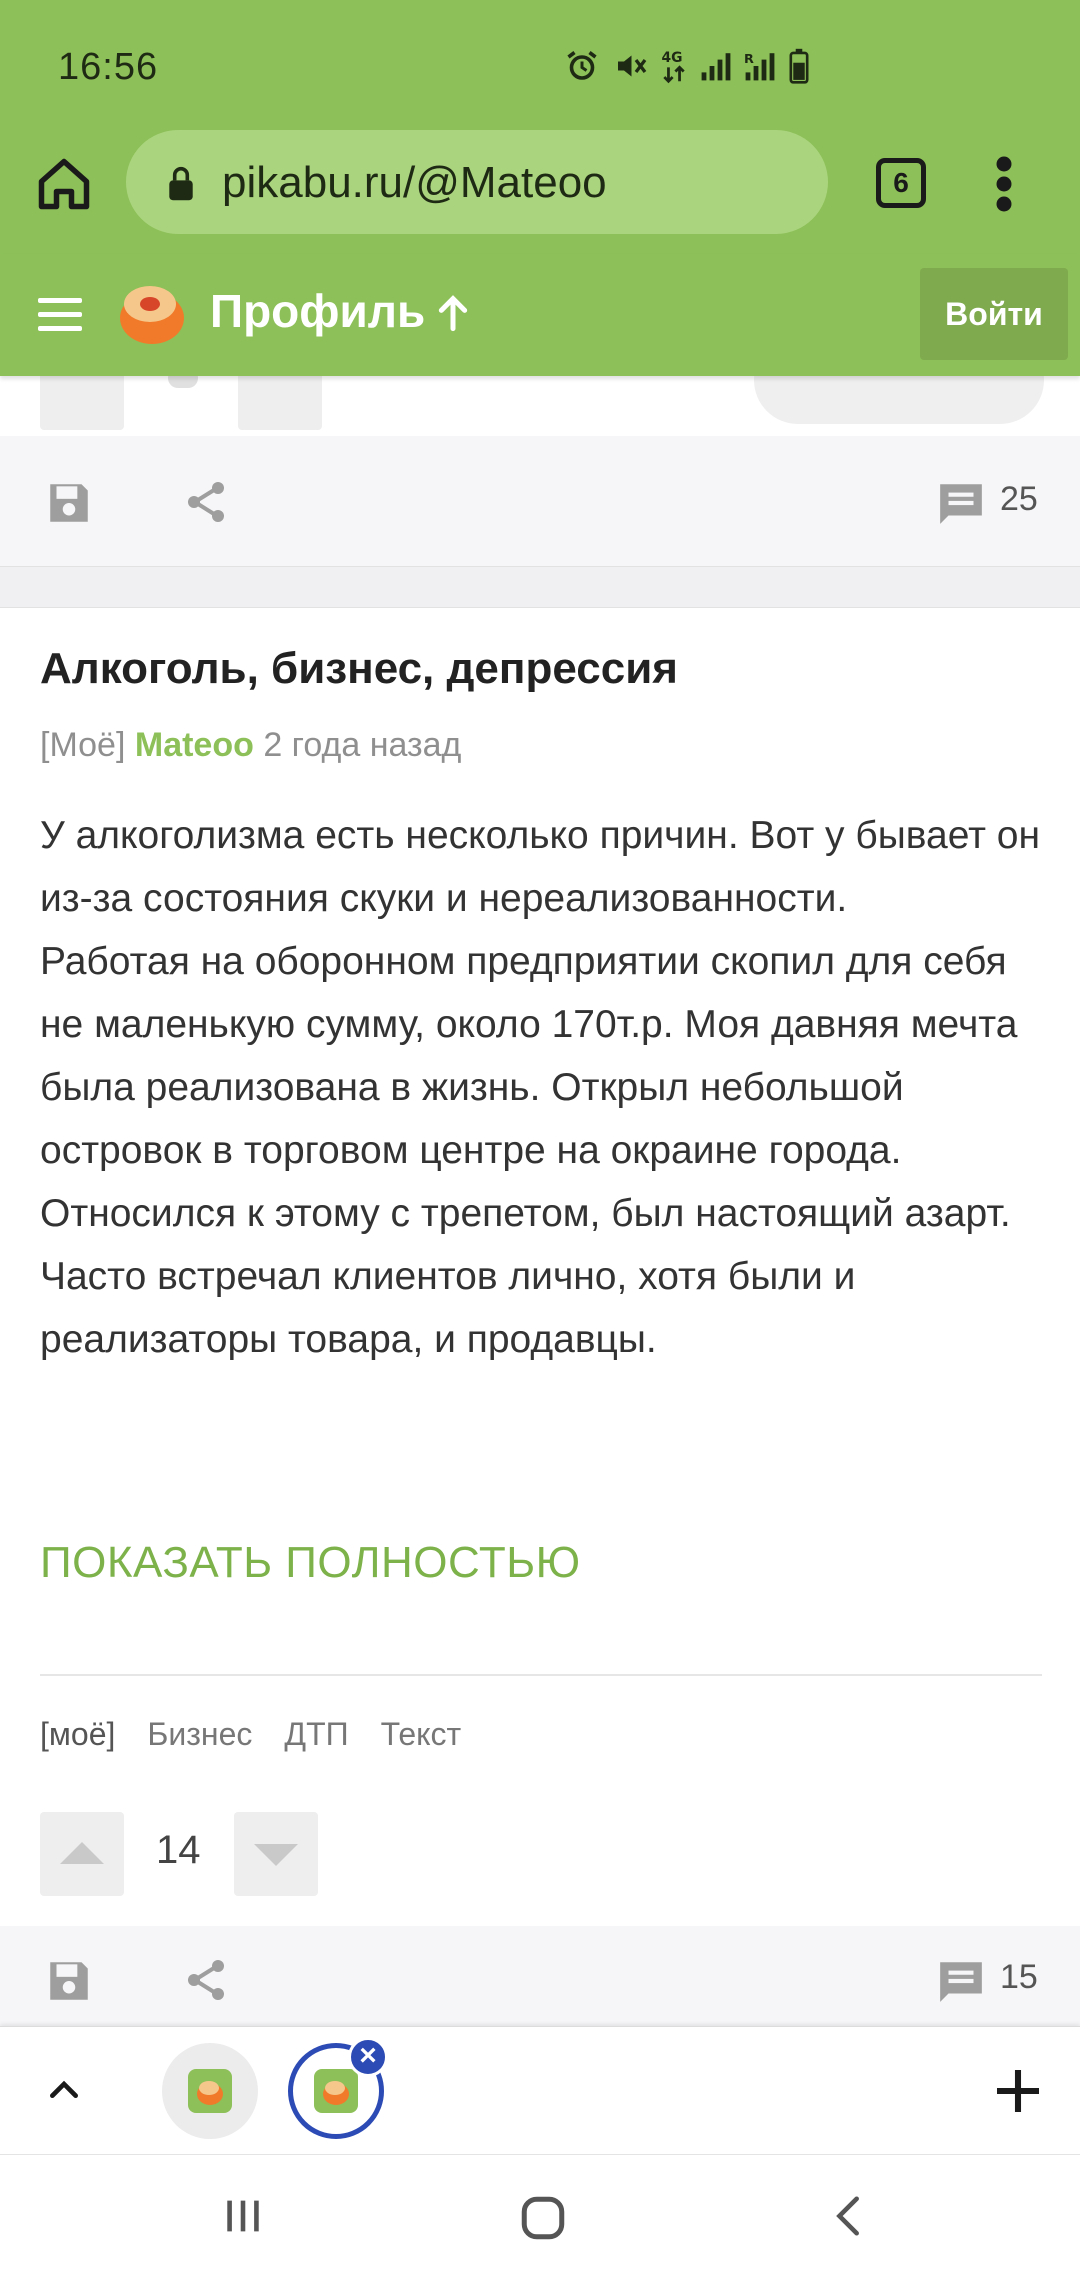 The height and width of the screenshot is (2280, 1080). I want to click on tag: Бизнес, so click(199, 1734).